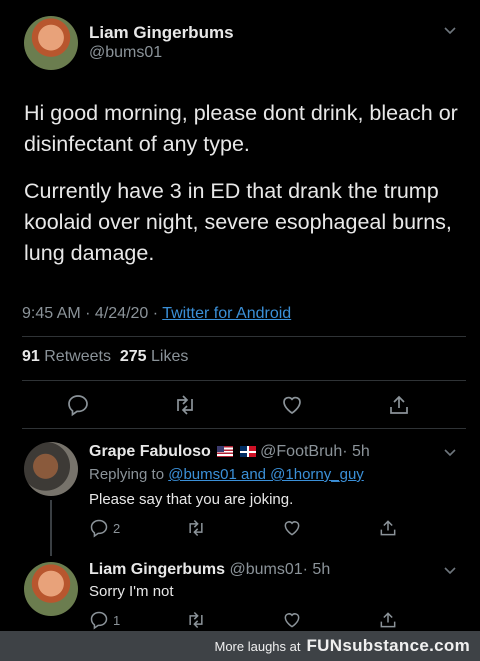 The image size is (480, 661). Describe the element at coordinates (125, 53) in the screenshot. I see `author-handle: @bums01` at that location.